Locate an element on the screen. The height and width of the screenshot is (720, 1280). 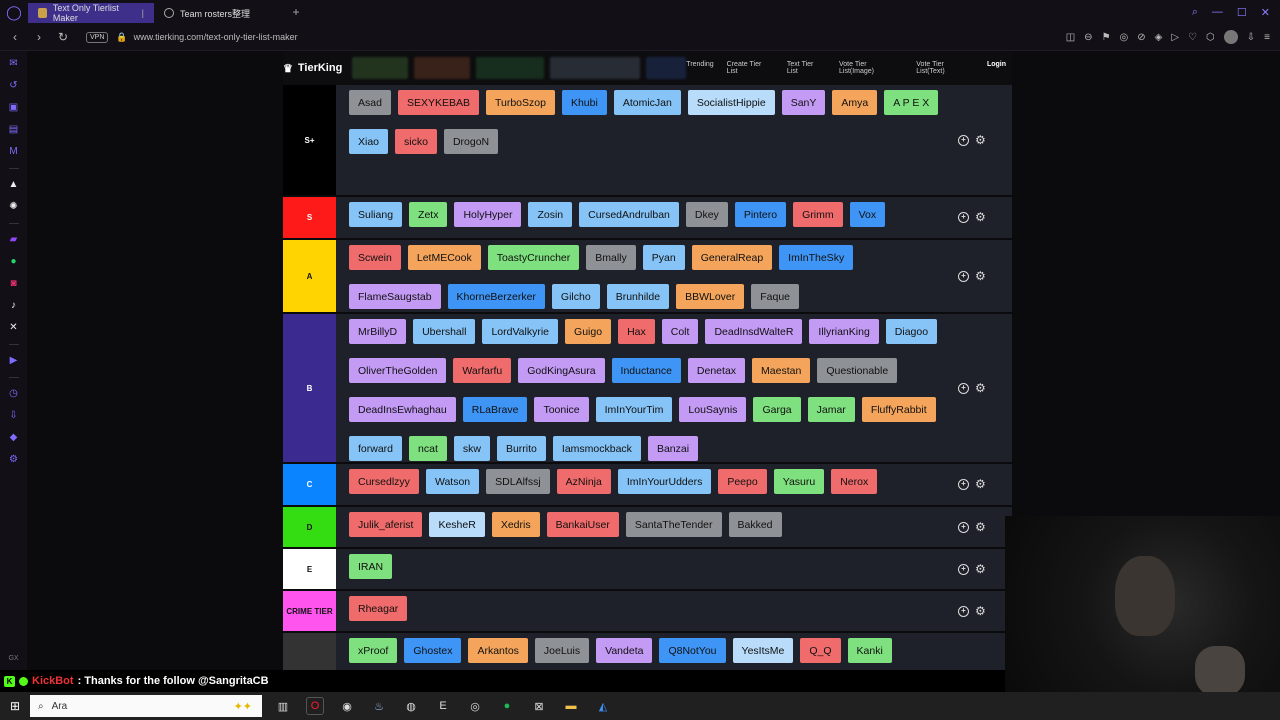
history-icon: ↺ is located at coordinates (14, 86).